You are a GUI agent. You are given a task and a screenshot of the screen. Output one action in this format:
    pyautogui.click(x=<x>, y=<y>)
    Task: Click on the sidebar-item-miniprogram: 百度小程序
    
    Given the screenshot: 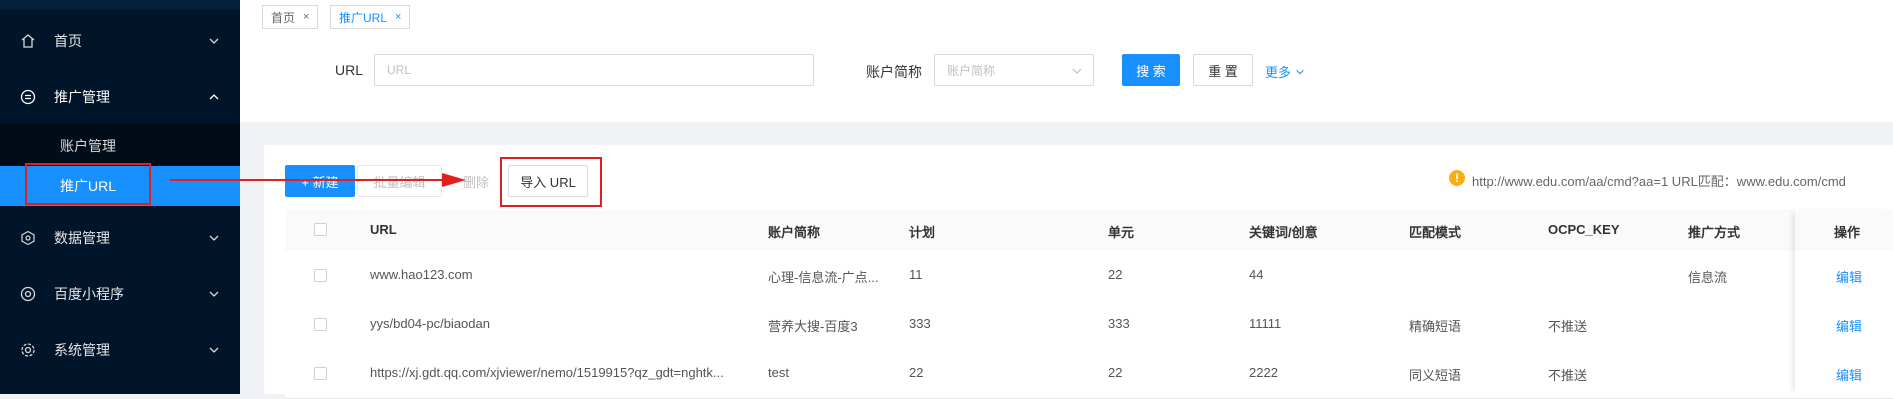 What is the action you would take?
    pyautogui.click(x=120, y=294)
    